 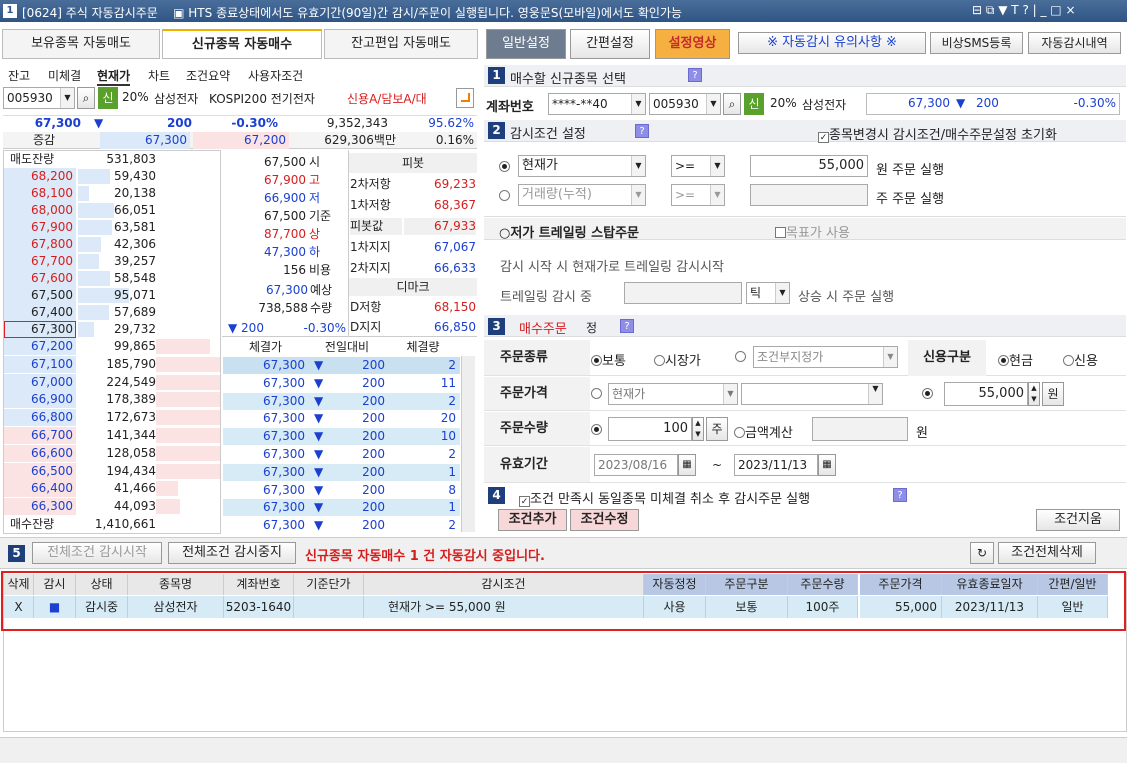 What do you see at coordinates (596, 394) in the screenshot?
I see `price-current-radio` at bounding box center [596, 394].